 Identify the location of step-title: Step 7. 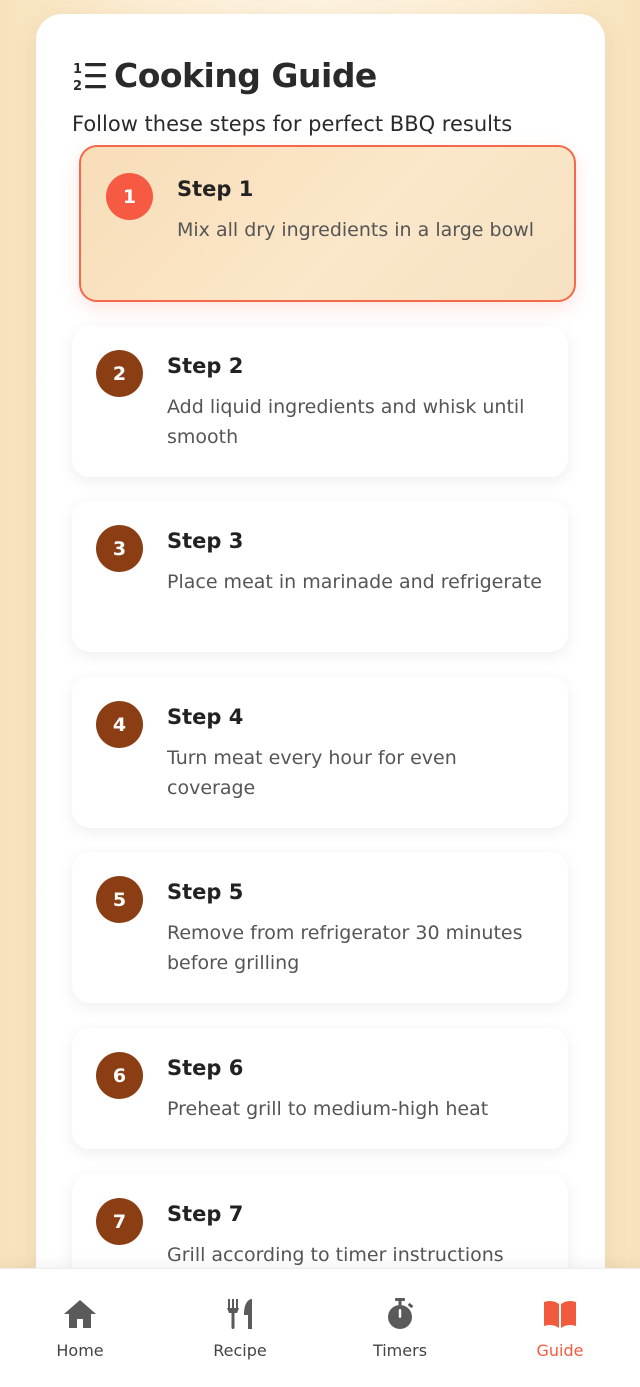
(205, 1214).